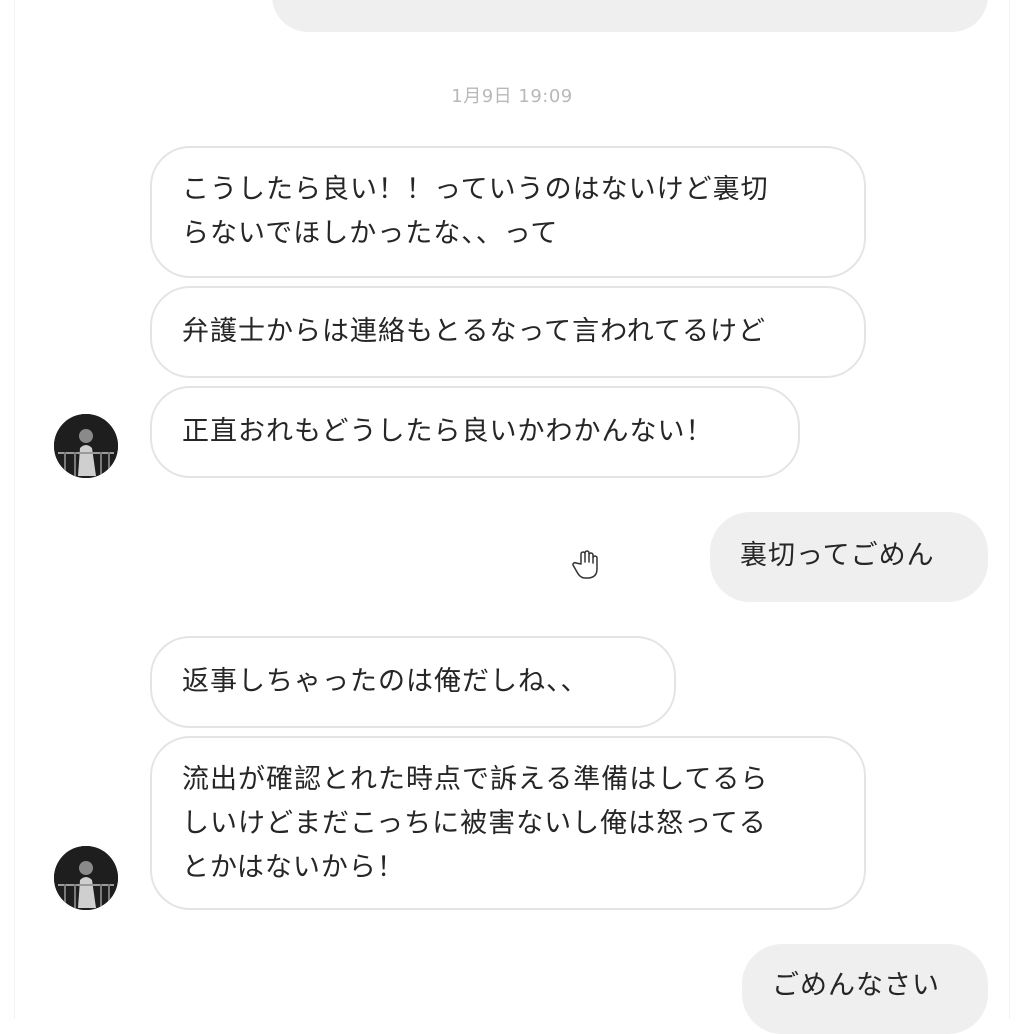 This screenshot has width=1024, height=1034. What do you see at coordinates (475, 432) in the screenshot?
I see `incoming-message: 正直おれもどうしたら良いかわかんない！` at bounding box center [475, 432].